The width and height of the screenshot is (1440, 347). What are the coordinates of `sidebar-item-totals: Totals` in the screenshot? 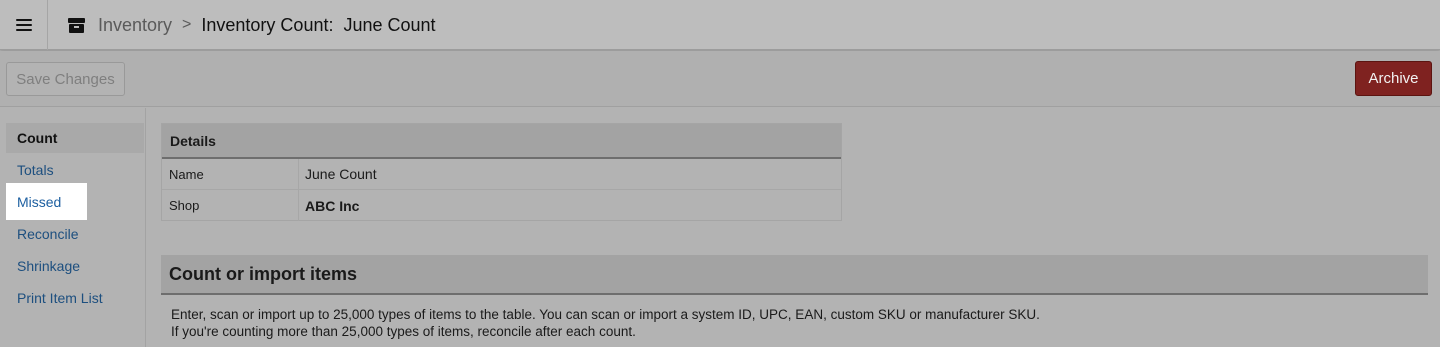 It's located at (75, 170).